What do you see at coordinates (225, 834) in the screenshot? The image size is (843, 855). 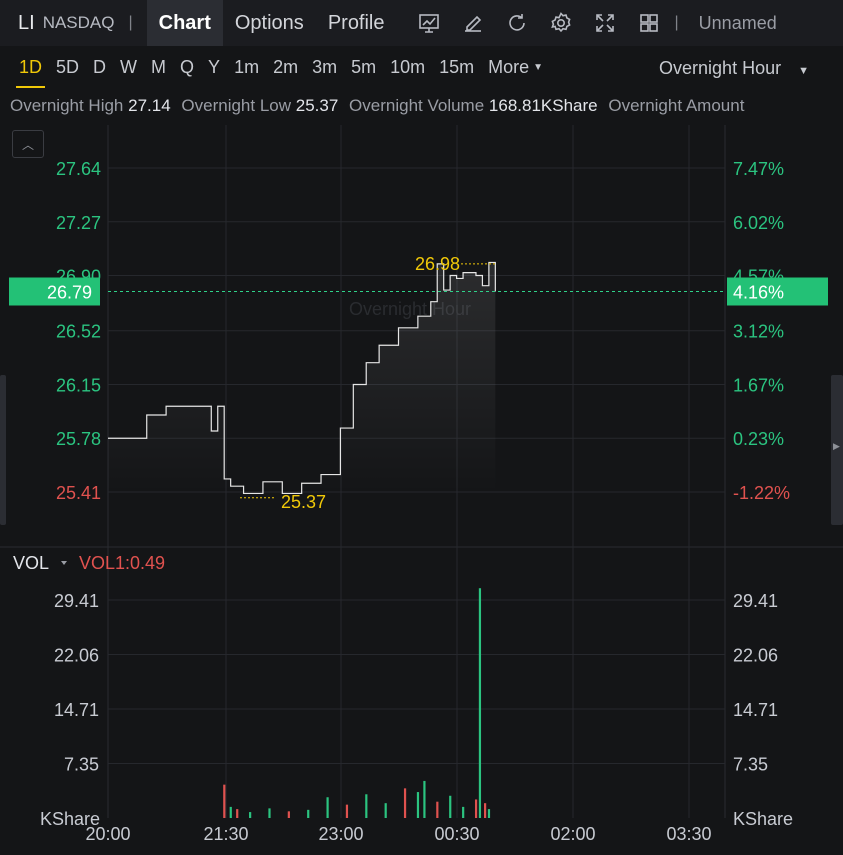 I see `time-axis-label: 21:30` at bounding box center [225, 834].